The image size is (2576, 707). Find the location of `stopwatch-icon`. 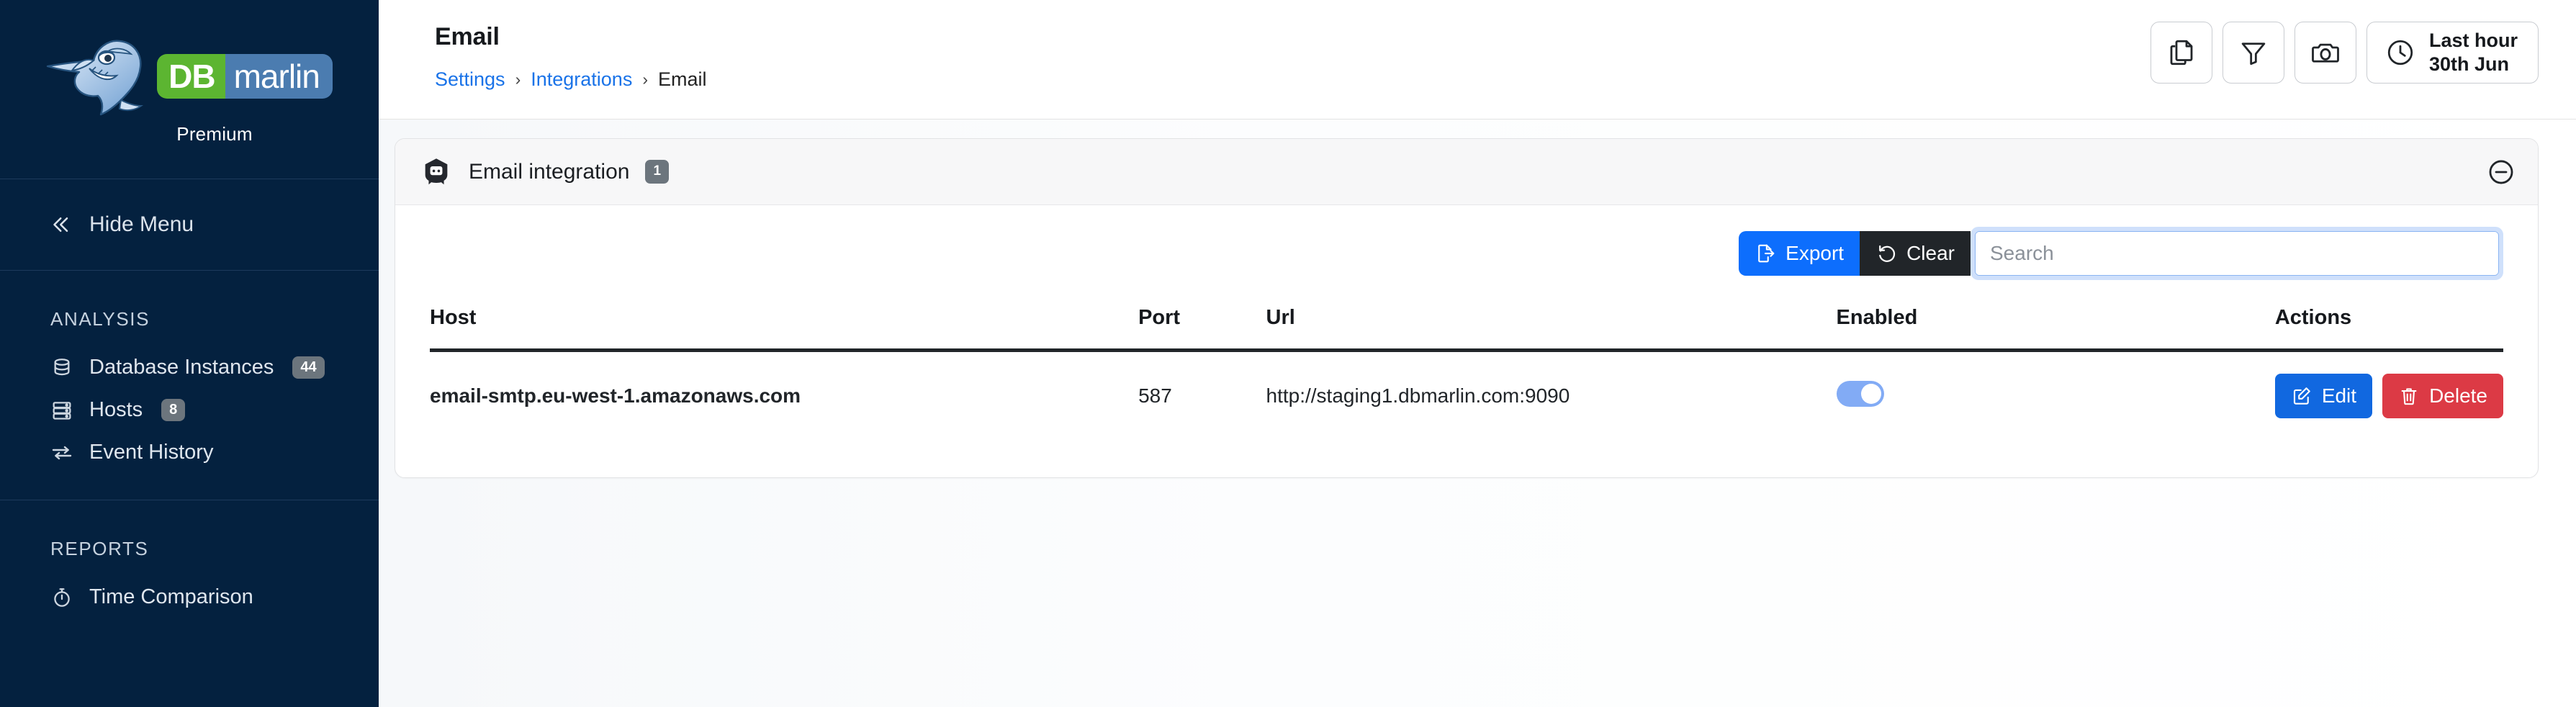

stopwatch-icon is located at coordinates (62, 597).